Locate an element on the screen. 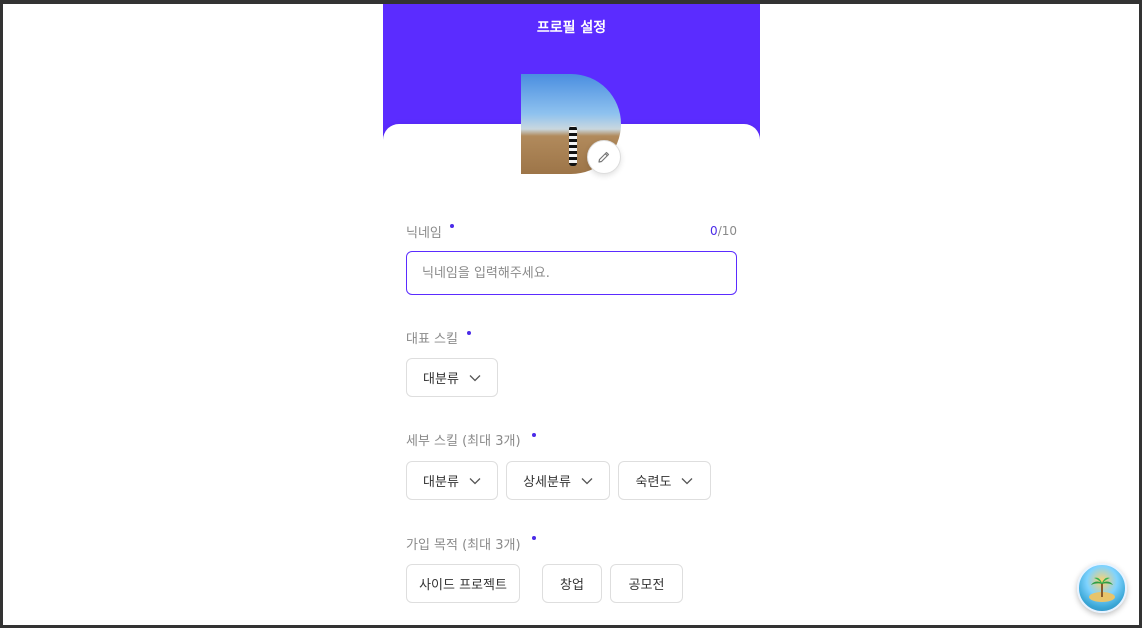 This screenshot has width=1142, height=628. edit-avatar-button is located at coordinates (604, 157).